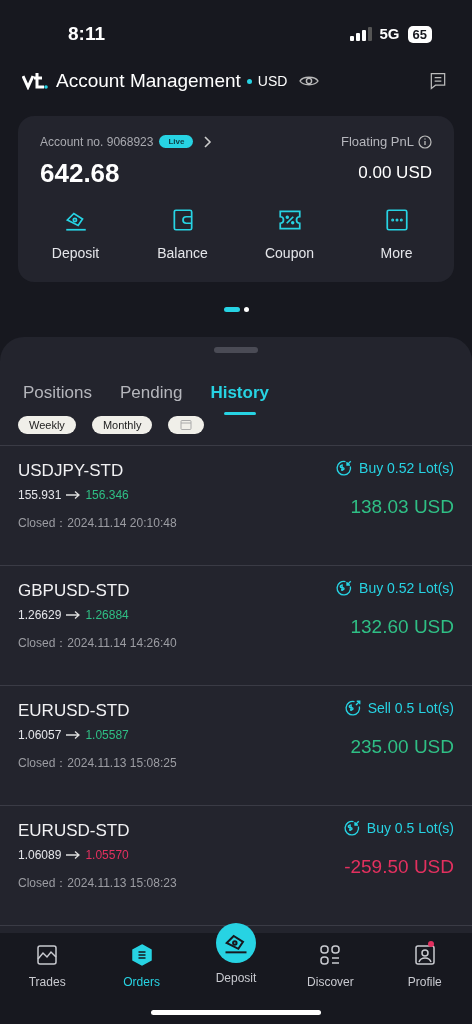 This screenshot has height=1024, width=472. Describe the element at coordinates (395, 173) in the screenshot. I see `floating-pnl-value: 0.00 USD` at that location.